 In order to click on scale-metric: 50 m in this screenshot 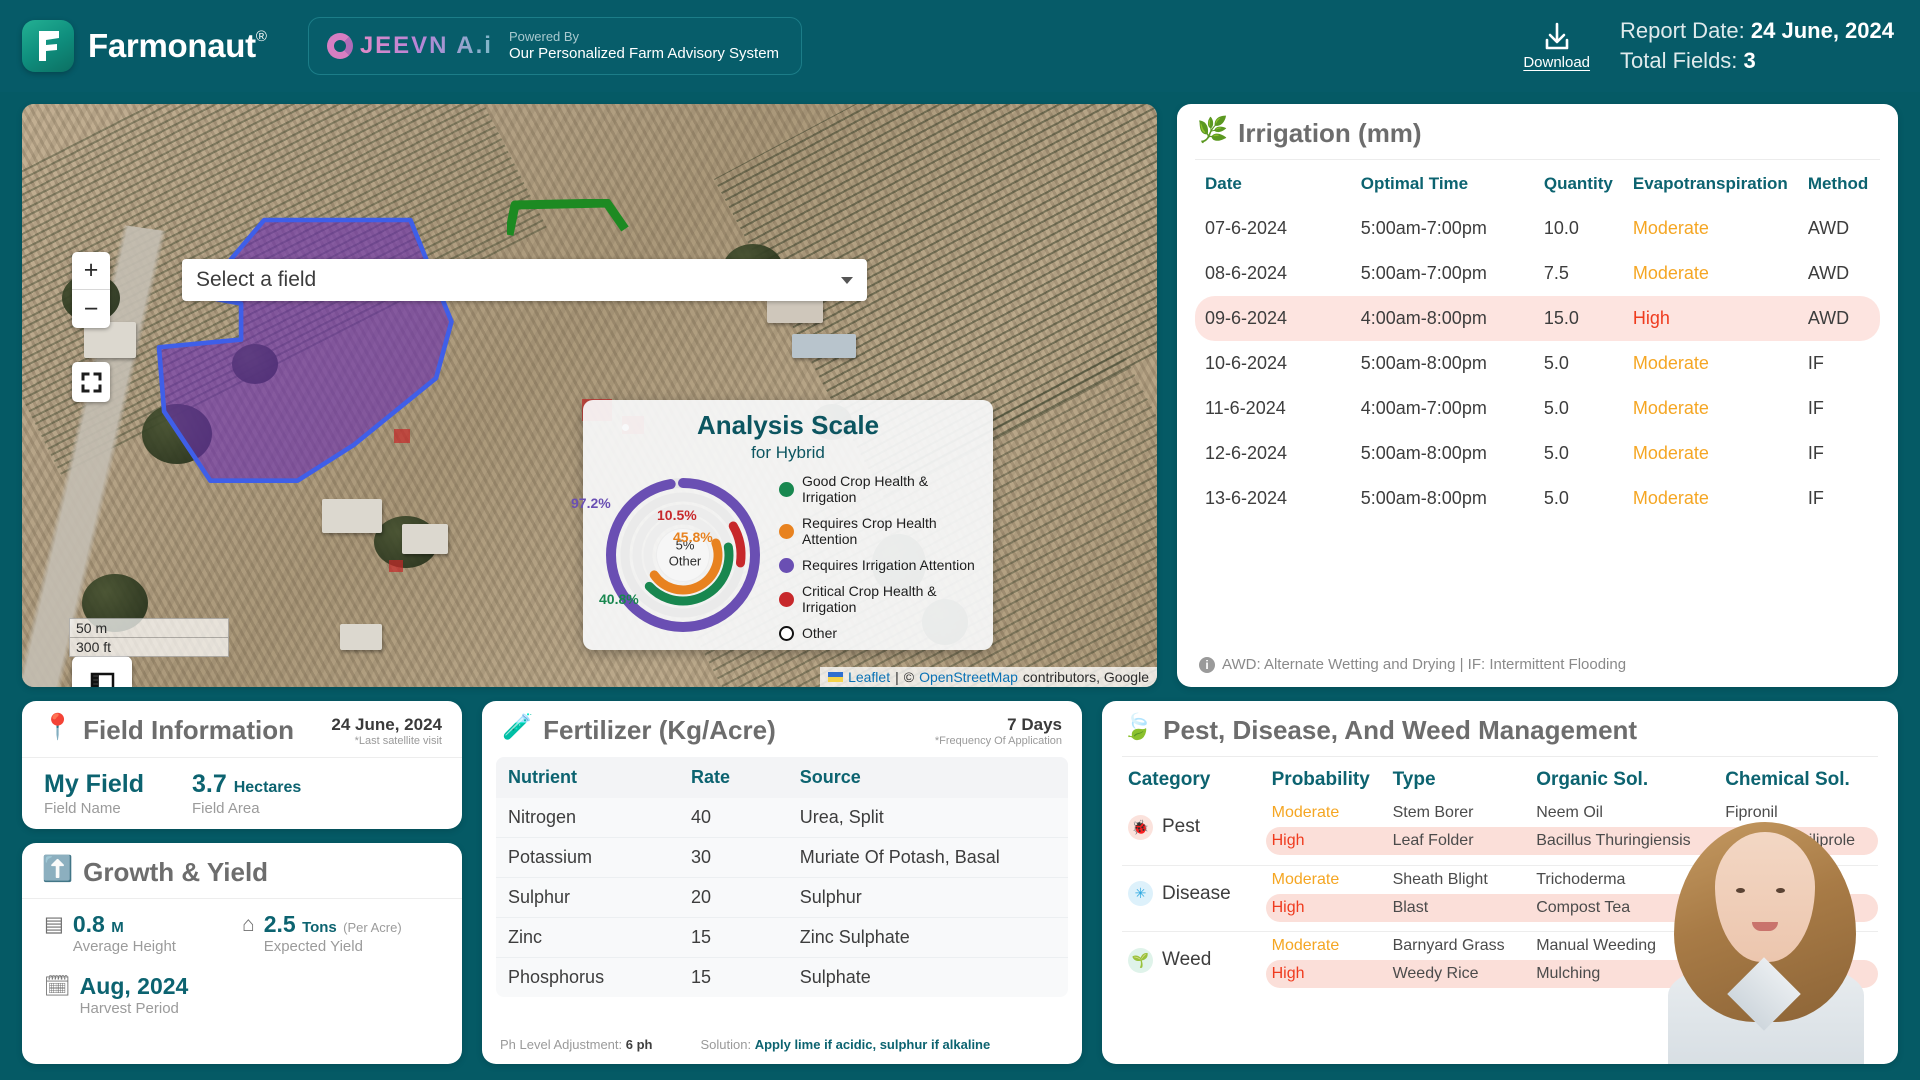, I will do `click(149, 628)`.